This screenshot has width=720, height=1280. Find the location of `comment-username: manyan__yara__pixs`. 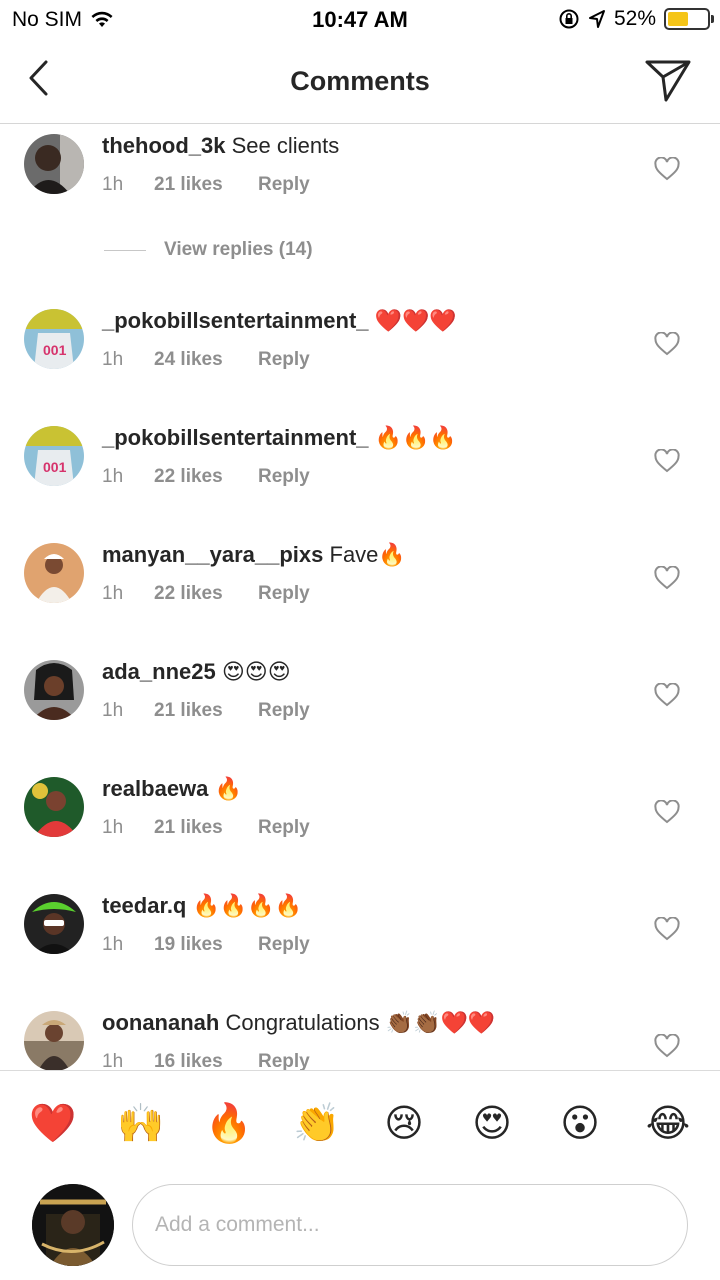

comment-username: manyan__yara__pixs is located at coordinates (212, 554).